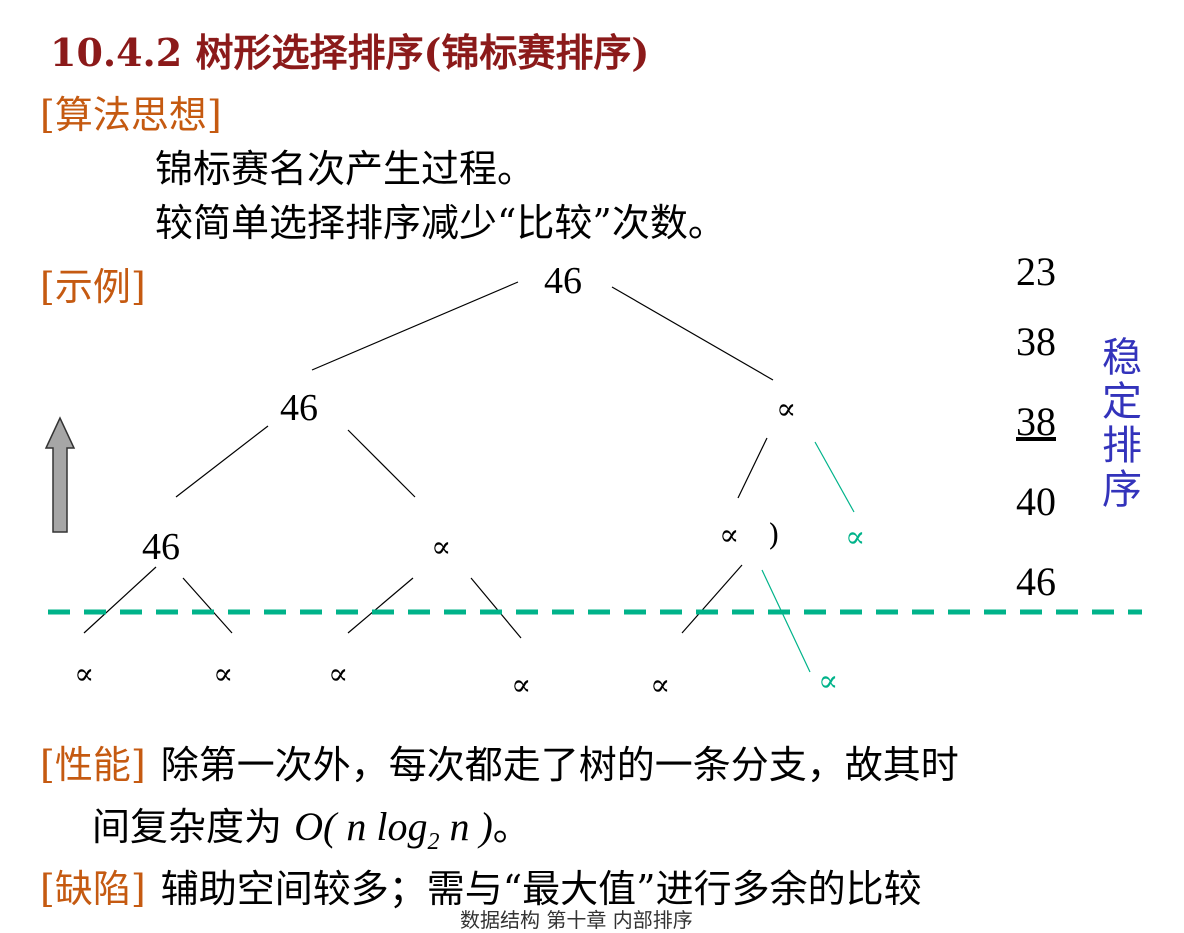  I want to click on performance-block: [性能] 除第一次外，每次都走了树的一条分支，故其时, so click(499, 761).